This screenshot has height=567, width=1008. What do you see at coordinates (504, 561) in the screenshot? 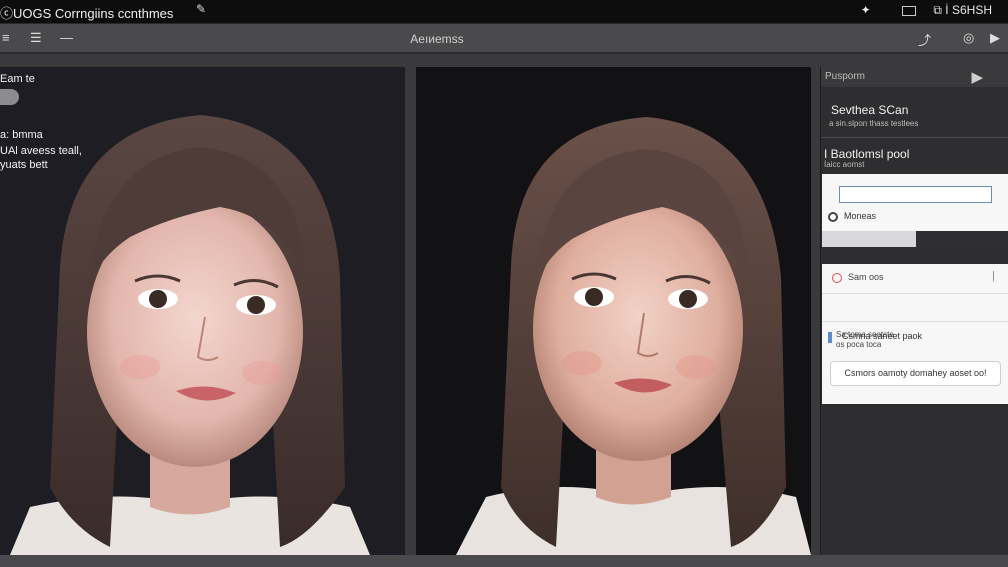
I see `status-bar` at bounding box center [504, 561].